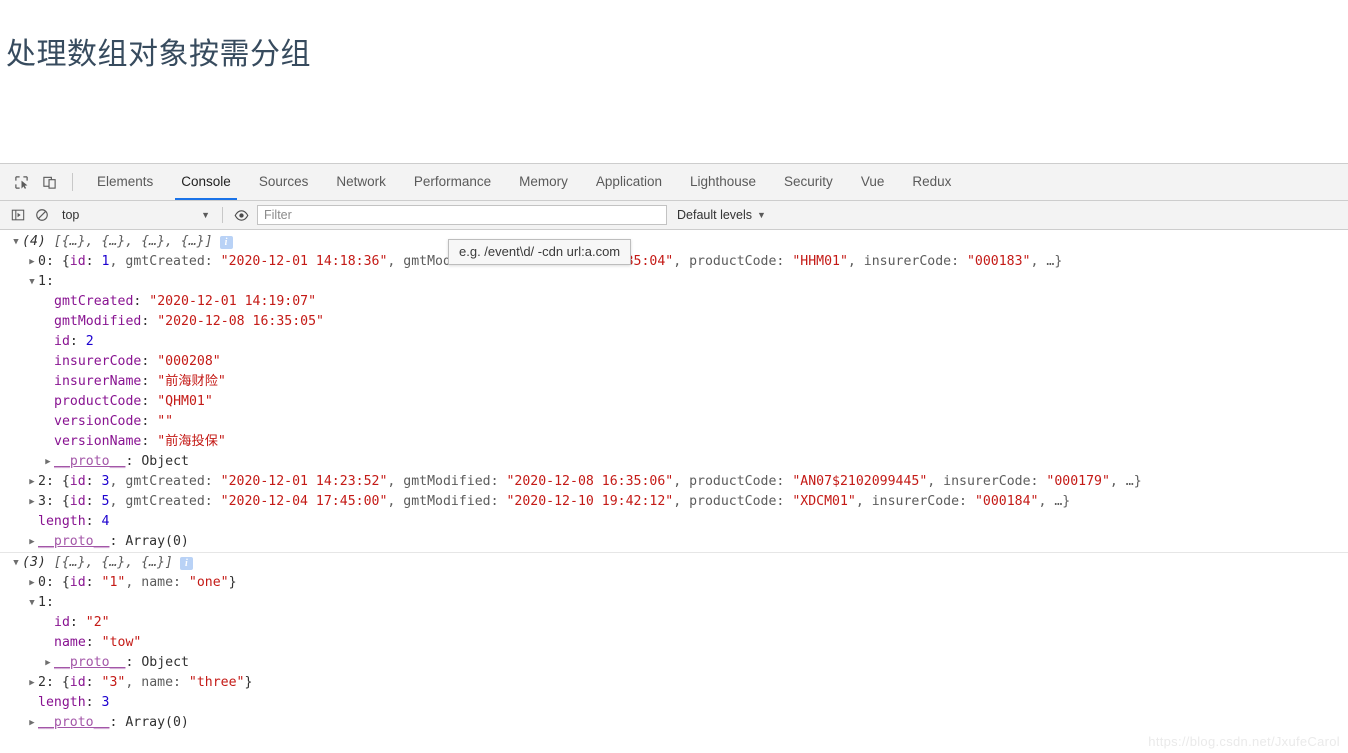 This screenshot has width=1348, height=753. What do you see at coordinates (674, 522) in the screenshot?
I see `console-property-row: length: 4` at bounding box center [674, 522].